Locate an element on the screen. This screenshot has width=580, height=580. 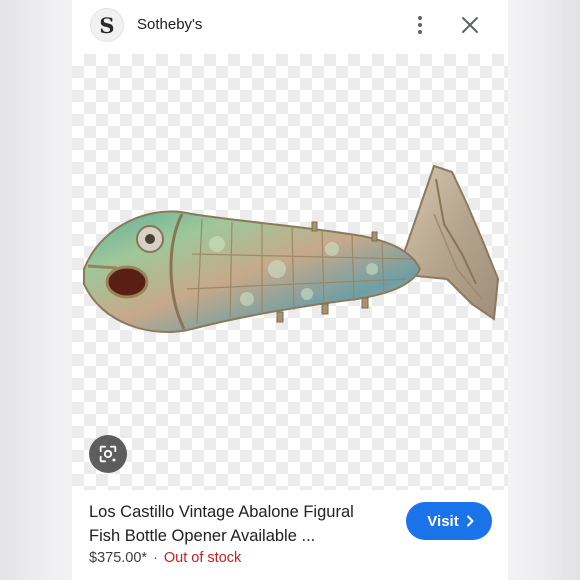
site-name: Sotheby's is located at coordinates (169, 24).